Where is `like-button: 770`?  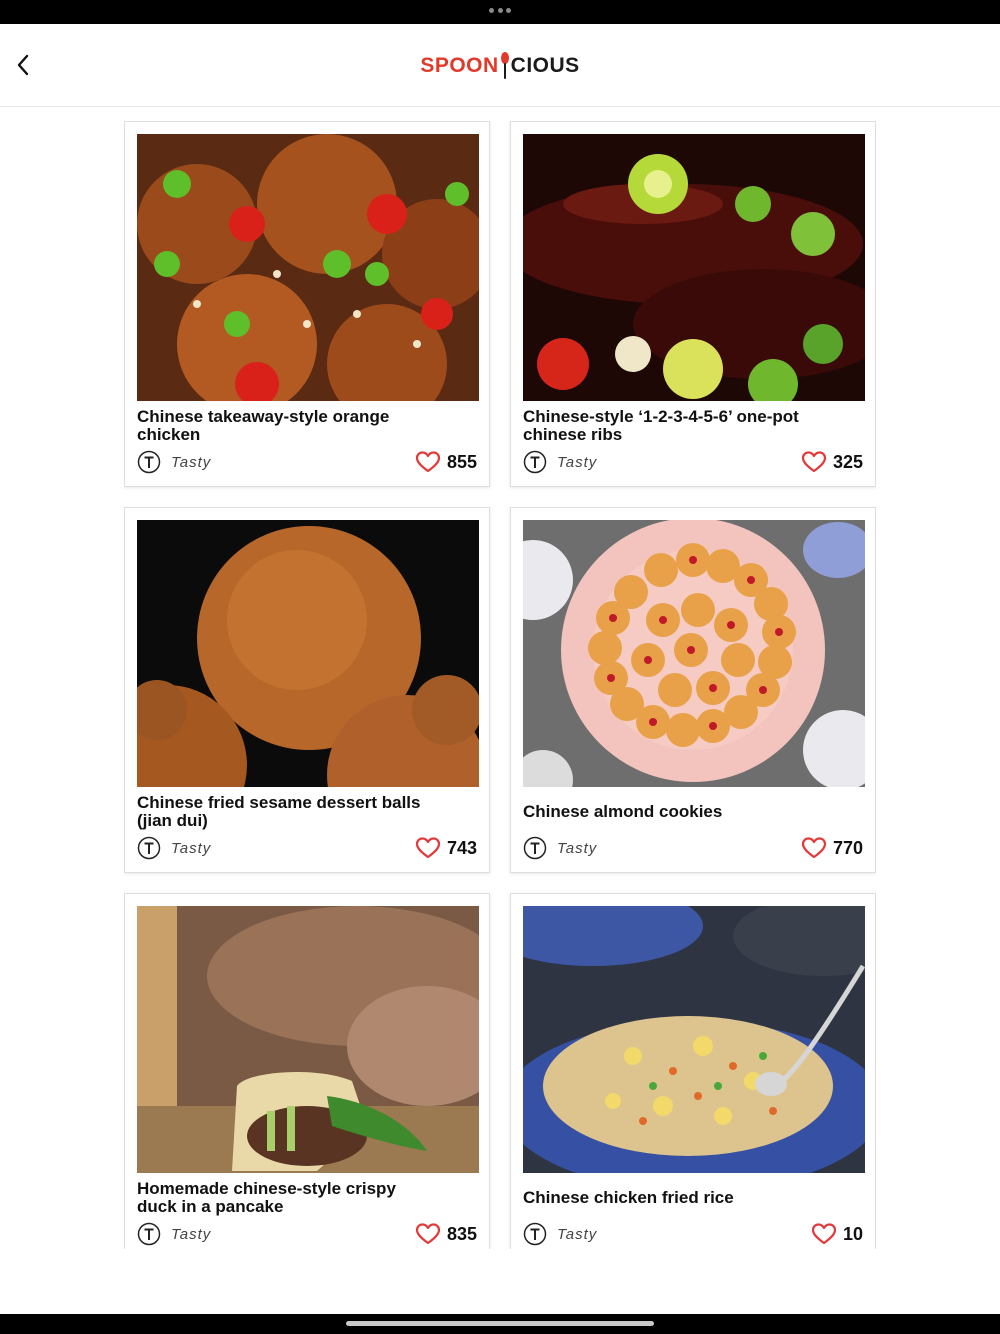 like-button: 770 is located at coordinates (832, 848).